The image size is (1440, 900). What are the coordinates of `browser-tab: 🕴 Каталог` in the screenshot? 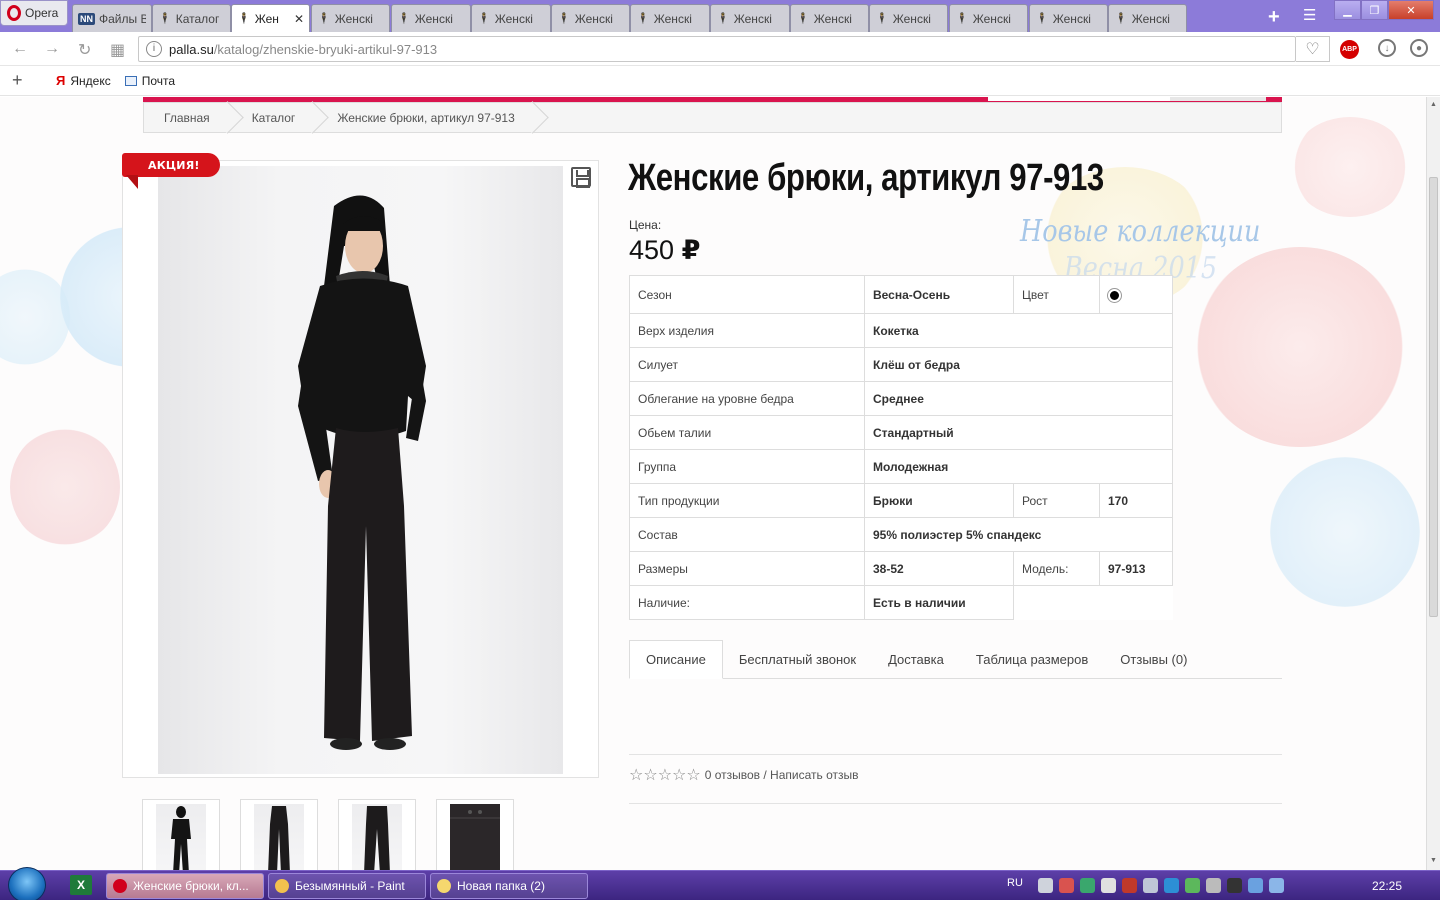 It's located at (191, 18).